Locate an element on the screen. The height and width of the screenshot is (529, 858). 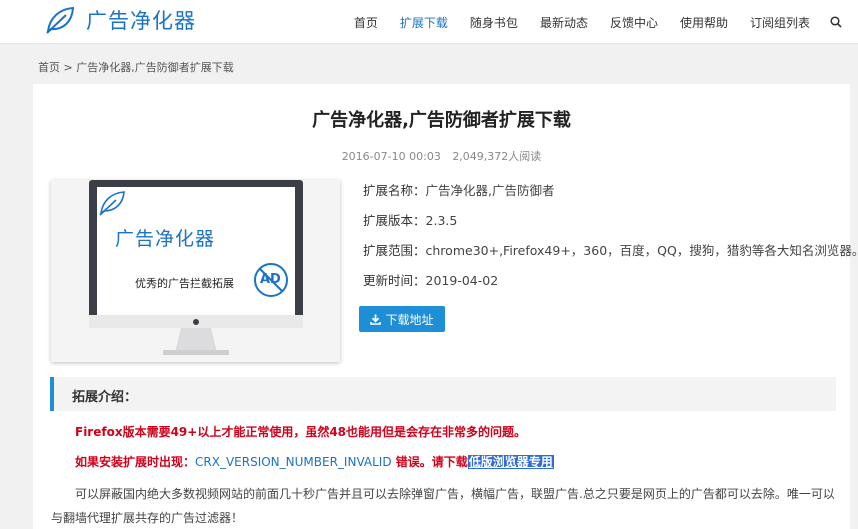
extension-thumbnail: 广告净化器 优秀的广告拦截拓展 AD is located at coordinates (195, 271).